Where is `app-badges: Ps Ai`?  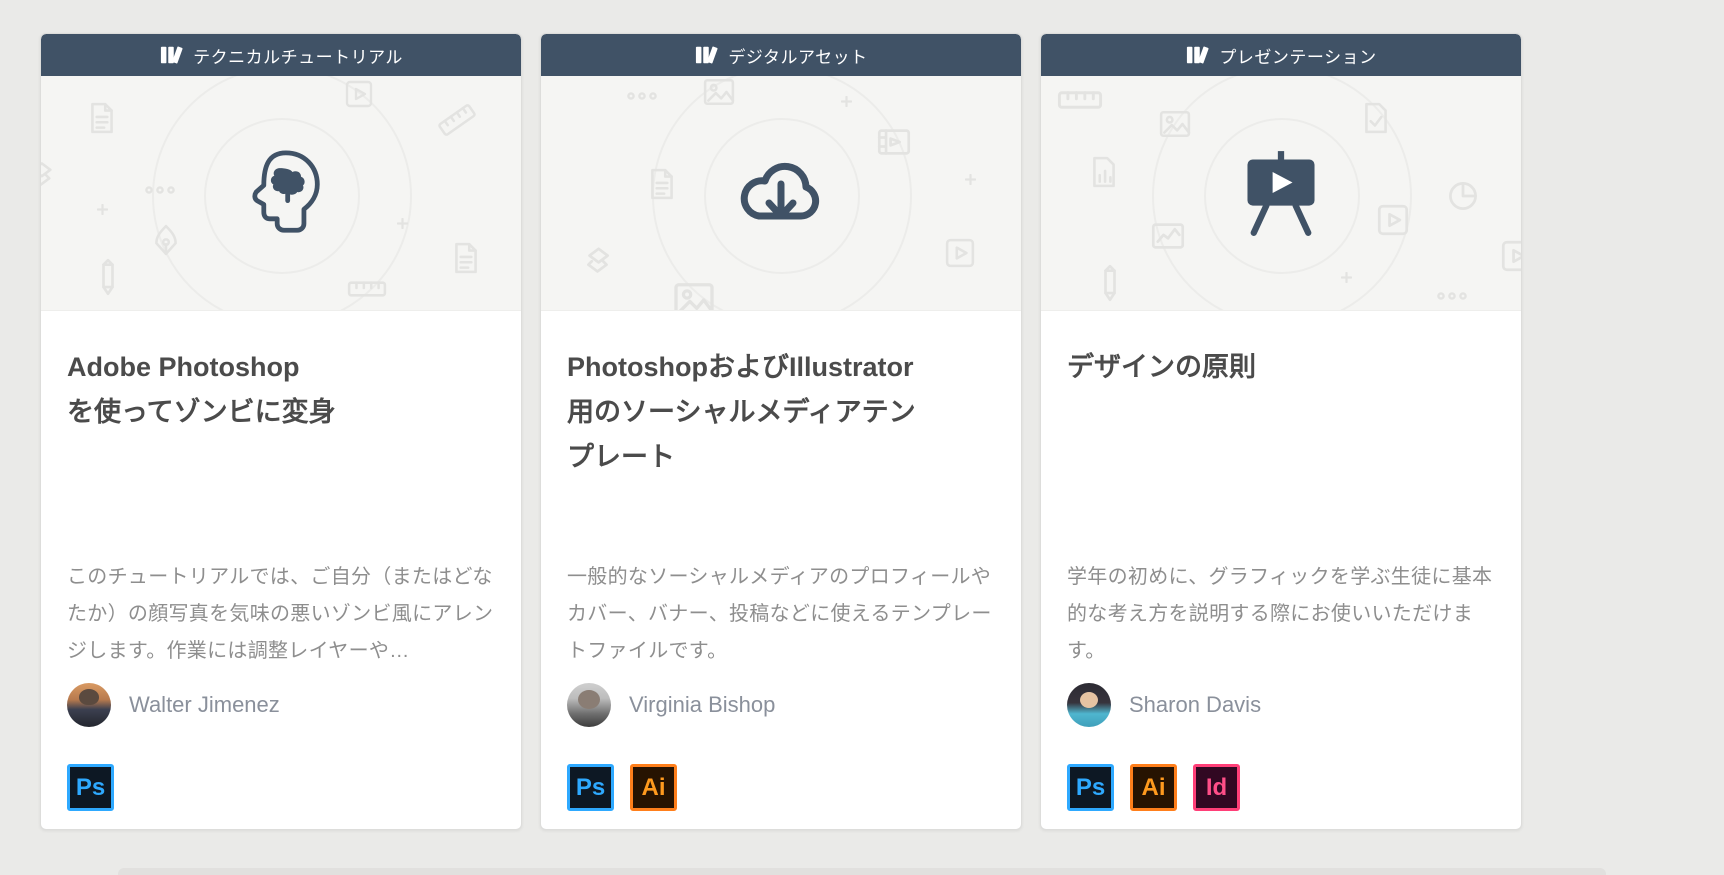
app-badges: Ps Ai is located at coordinates (622, 787).